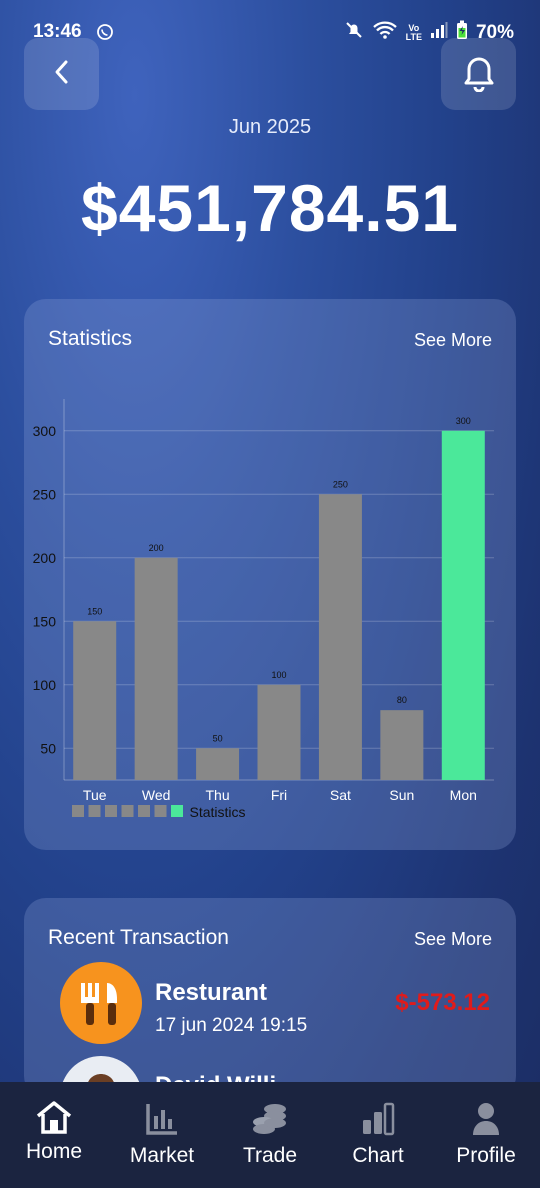  Describe the element at coordinates (270, 1155) in the screenshot. I see `nav-trade-label: Trade` at that location.